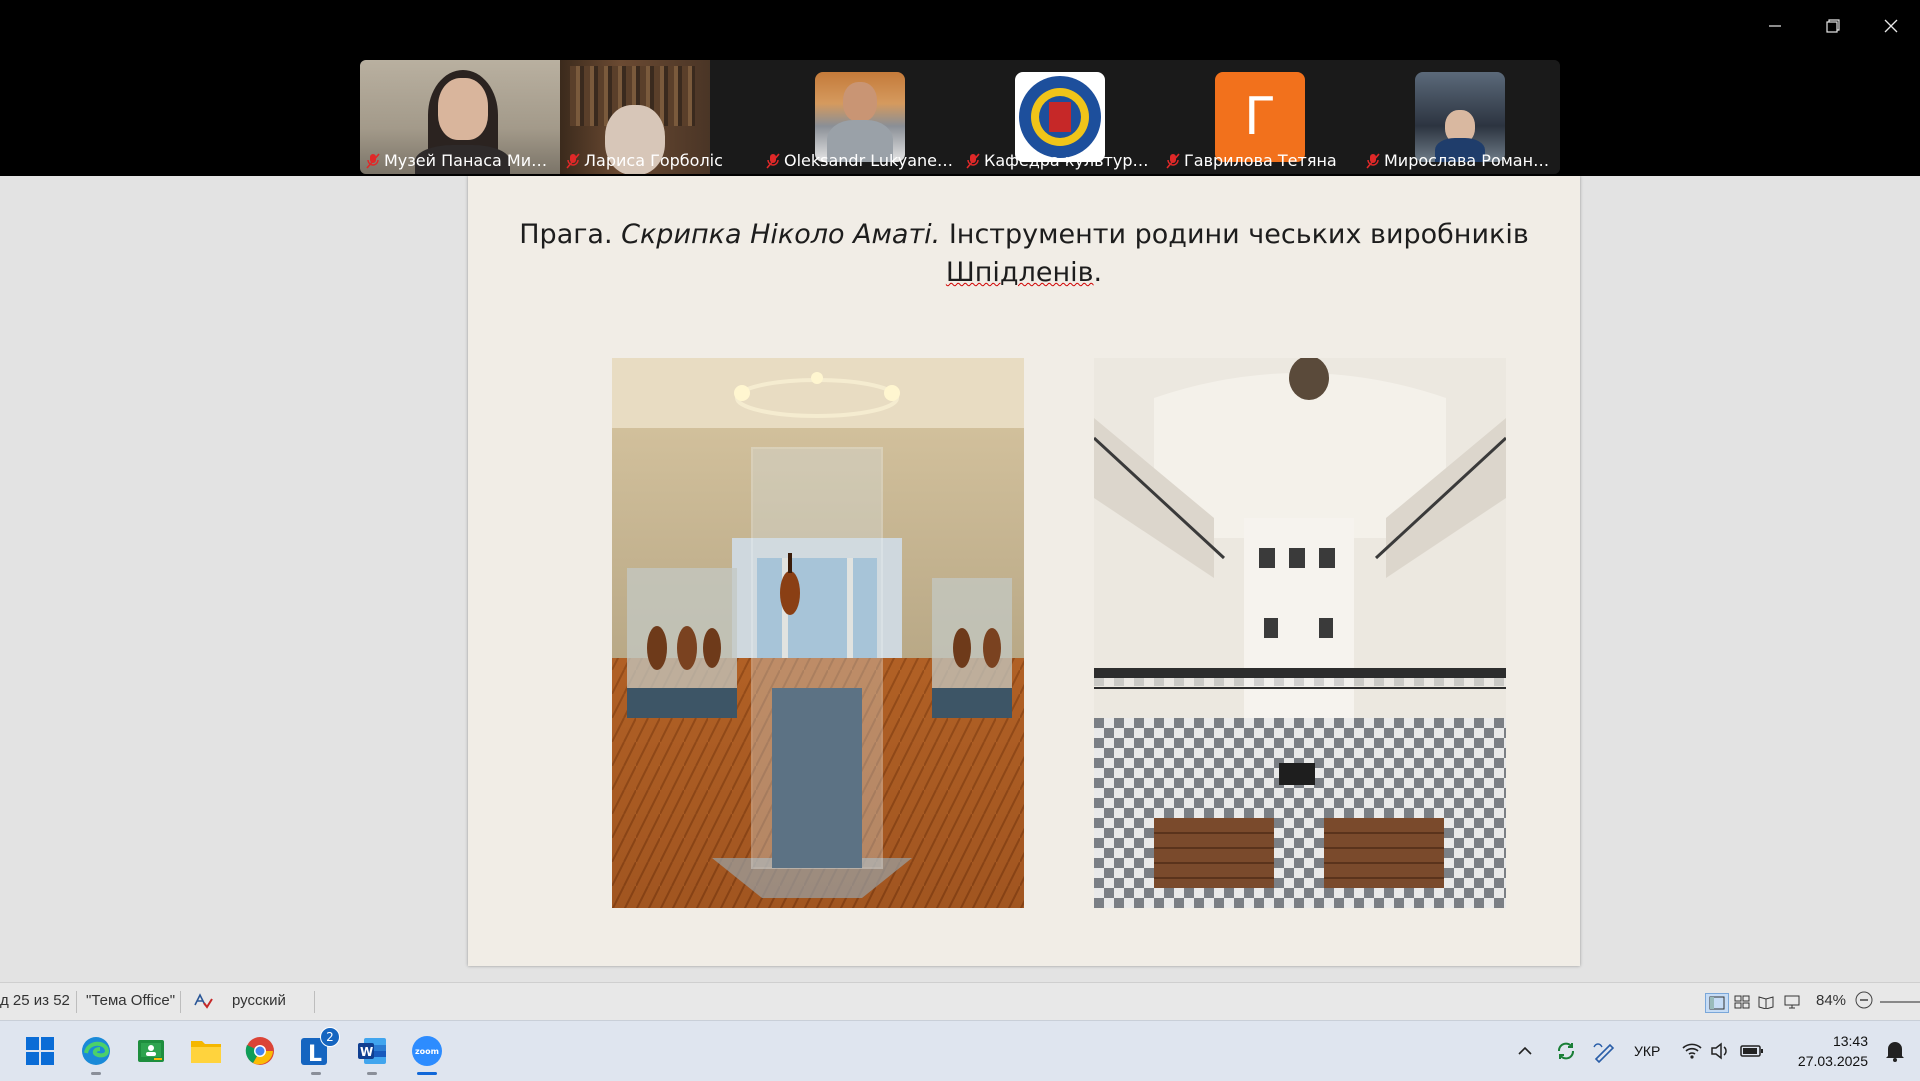 Image resolution: width=1920 pixels, height=1081 pixels. I want to click on zoom-level: 84%, so click(1831, 1000).